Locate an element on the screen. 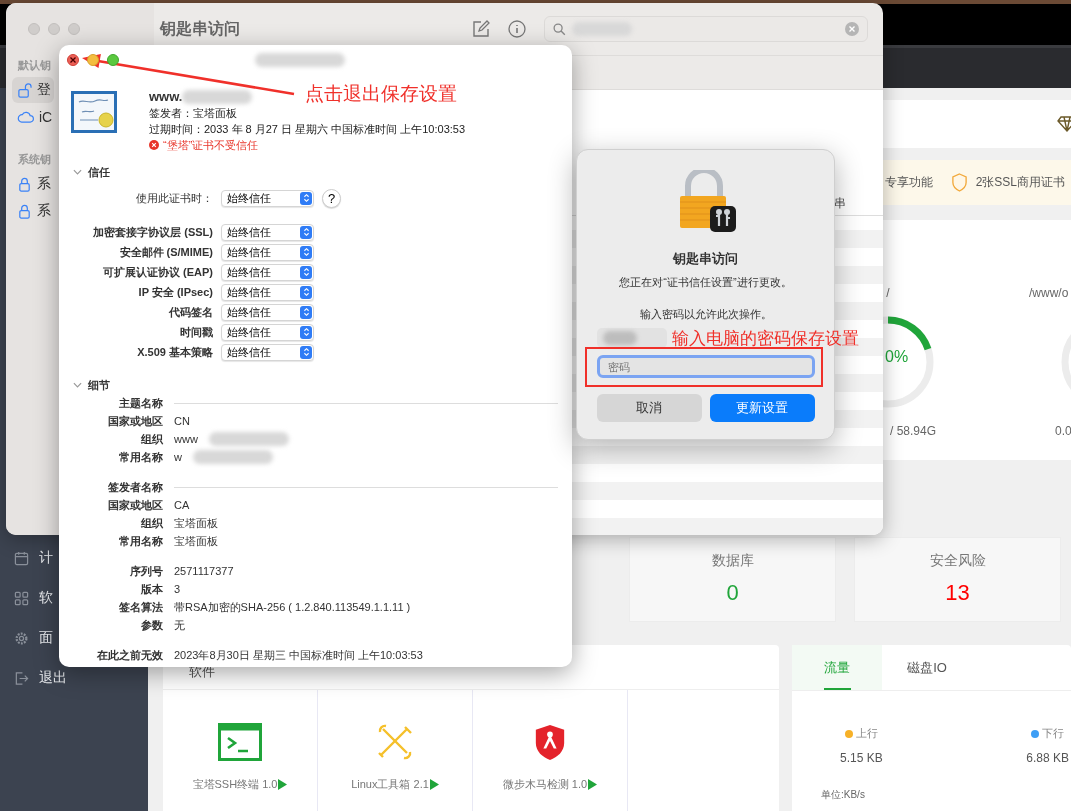 This screenshot has width=1071, height=811. field-value: w is located at coordinates (178, 457).